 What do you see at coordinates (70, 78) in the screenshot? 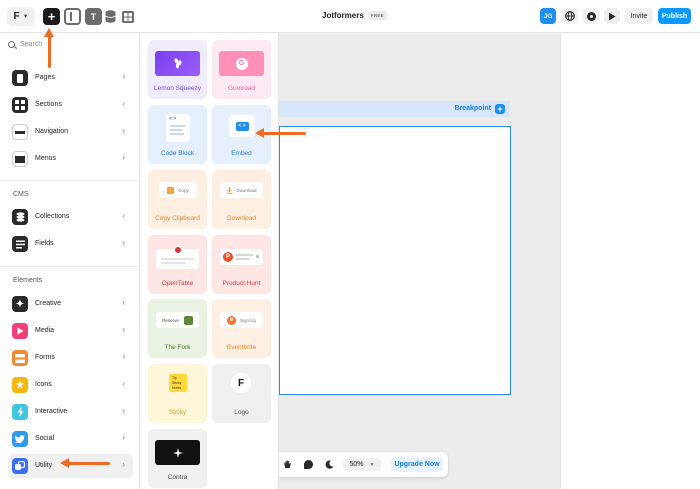
I see `sidebar-item-pages: Pages ›` at bounding box center [70, 78].